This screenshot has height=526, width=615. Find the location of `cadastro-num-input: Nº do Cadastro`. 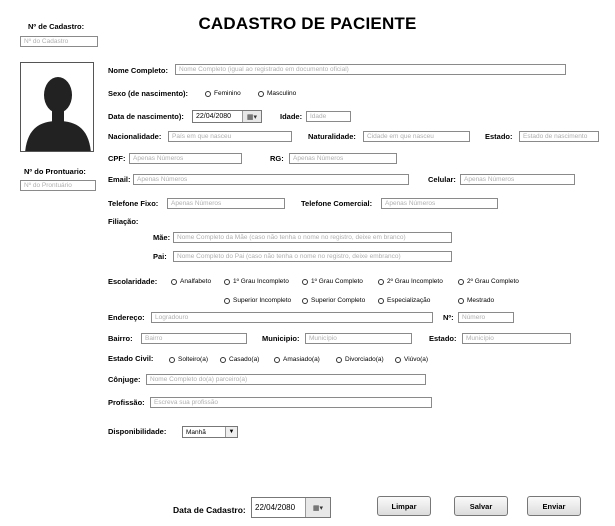

cadastro-num-input: Nº do Cadastro is located at coordinates (59, 41).